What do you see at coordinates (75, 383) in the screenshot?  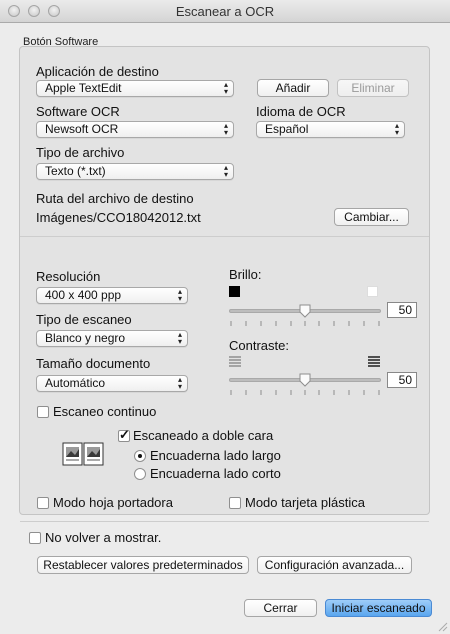 I see `document-size-value: Automático` at bounding box center [75, 383].